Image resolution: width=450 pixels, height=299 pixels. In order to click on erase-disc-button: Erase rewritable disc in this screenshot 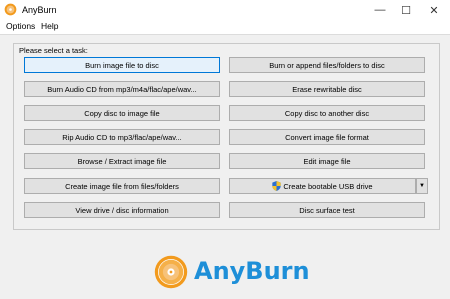, I will do `click(327, 89)`.